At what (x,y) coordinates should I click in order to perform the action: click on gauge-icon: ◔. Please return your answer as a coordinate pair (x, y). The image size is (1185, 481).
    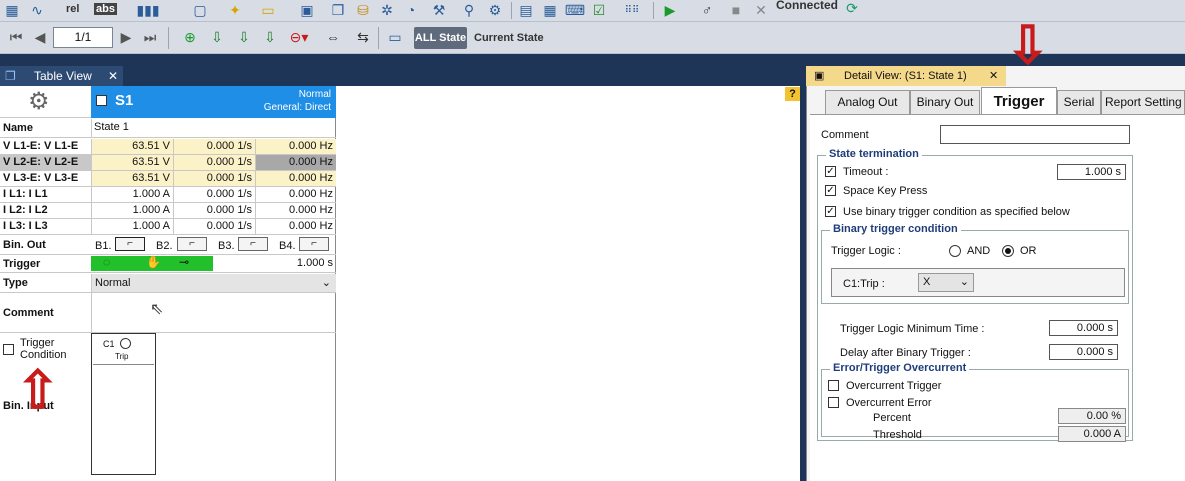
    Looking at the image, I should click on (411, 10).